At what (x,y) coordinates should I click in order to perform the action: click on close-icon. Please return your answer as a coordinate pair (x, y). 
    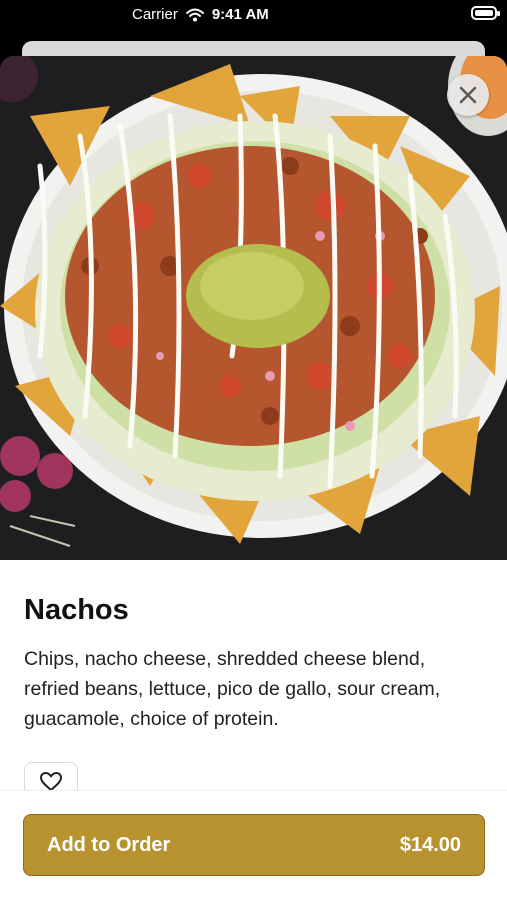
    Looking at the image, I should click on (468, 95).